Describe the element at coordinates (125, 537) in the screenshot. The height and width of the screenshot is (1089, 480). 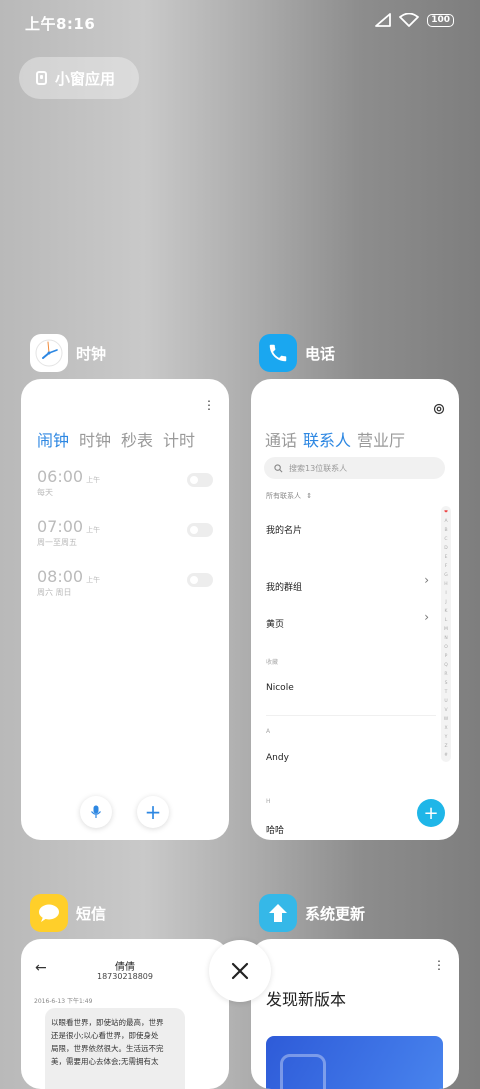
I see `alarm-item: 07:00 上午 周一至周五` at that location.